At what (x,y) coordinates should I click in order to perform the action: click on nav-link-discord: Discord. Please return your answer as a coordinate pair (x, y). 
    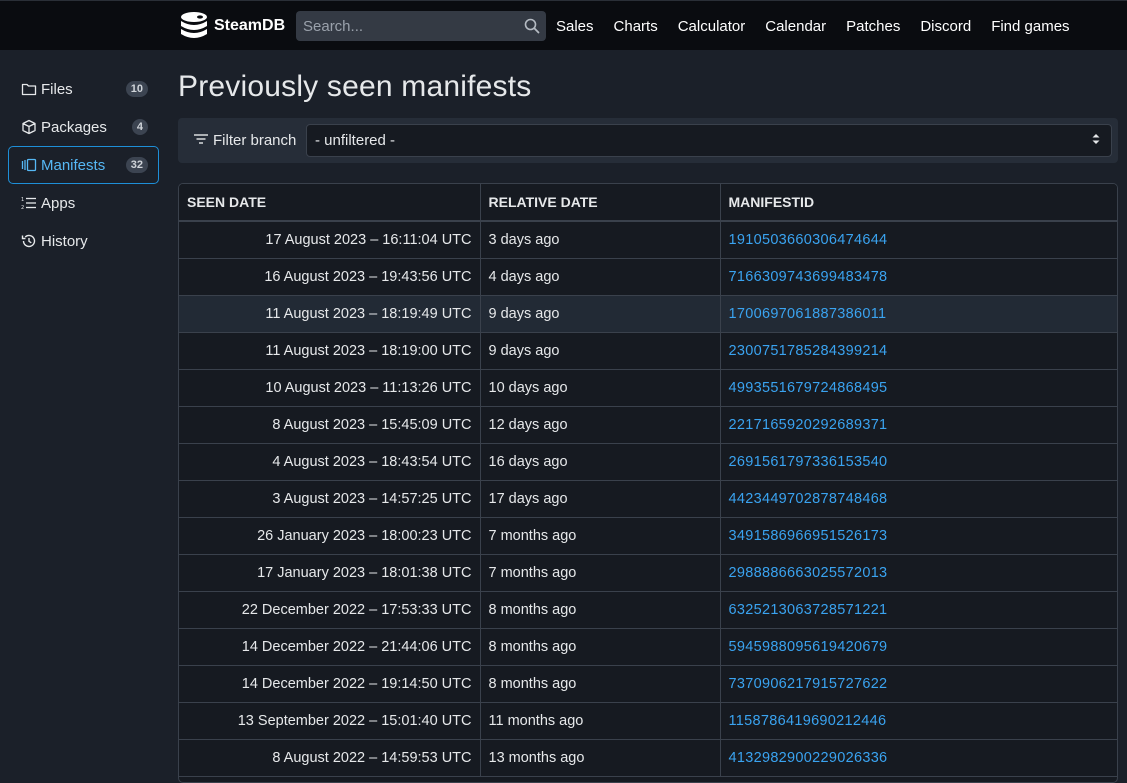
    Looking at the image, I should click on (945, 26).